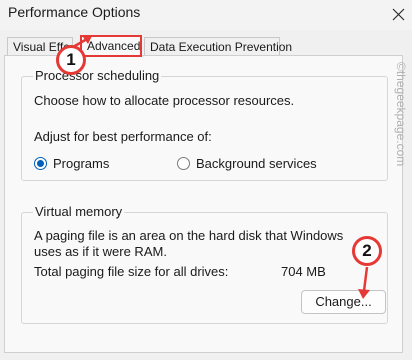  Describe the element at coordinates (367, 251) in the screenshot. I see `step-2-callout: 2` at that location.